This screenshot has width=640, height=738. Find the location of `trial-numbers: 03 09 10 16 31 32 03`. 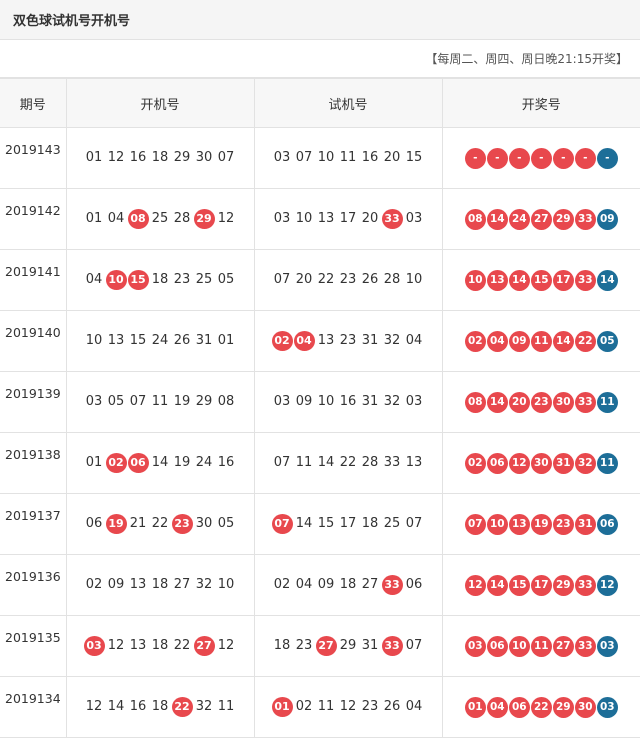

trial-numbers: 03 09 10 16 31 32 03 is located at coordinates (348, 402).